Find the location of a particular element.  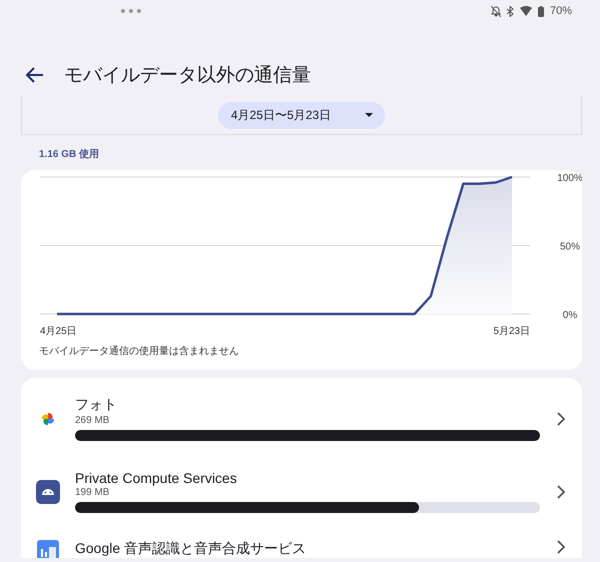

y-tick-label: 0% is located at coordinates (570, 315).